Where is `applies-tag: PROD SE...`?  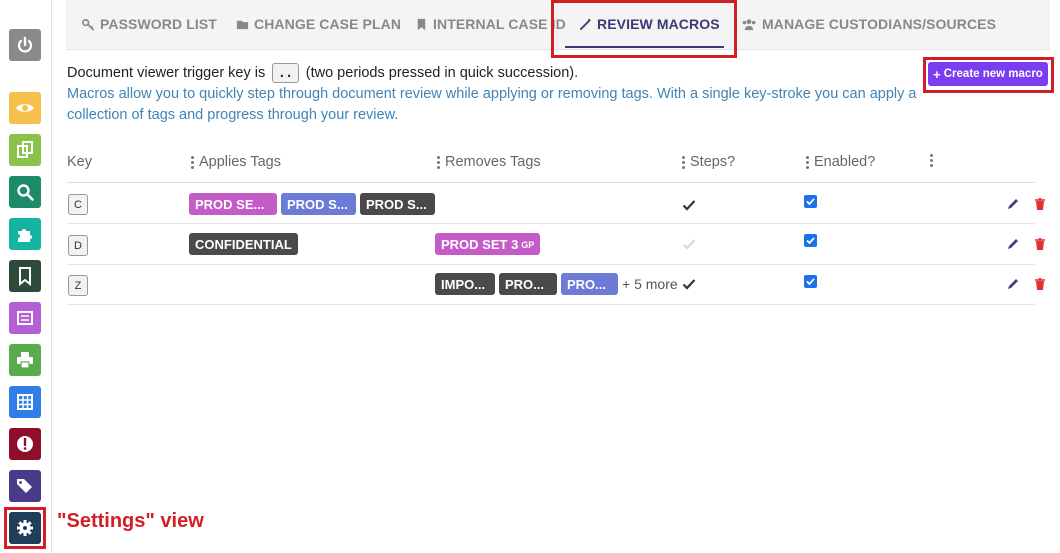
applies-tag: PROD SE... is located at coordinates (233, 204).